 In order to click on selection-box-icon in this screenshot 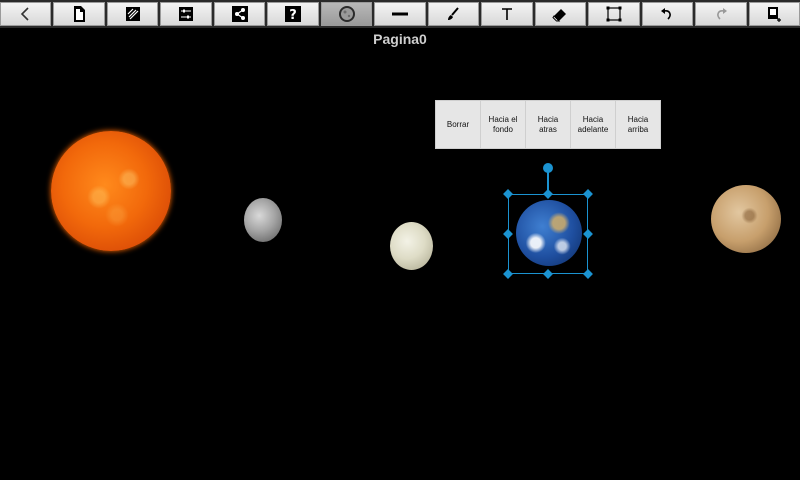, I will do `click(614, 14)`.